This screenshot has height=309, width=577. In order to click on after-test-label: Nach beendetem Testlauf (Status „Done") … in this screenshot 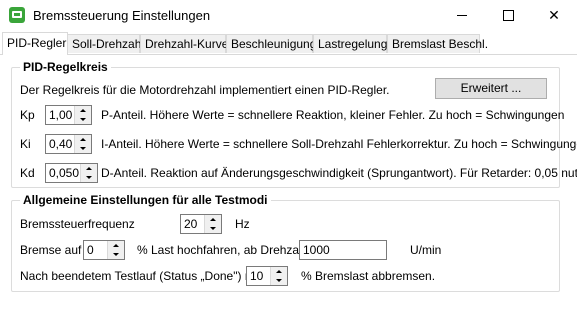, I will do `click(140, 276)`.